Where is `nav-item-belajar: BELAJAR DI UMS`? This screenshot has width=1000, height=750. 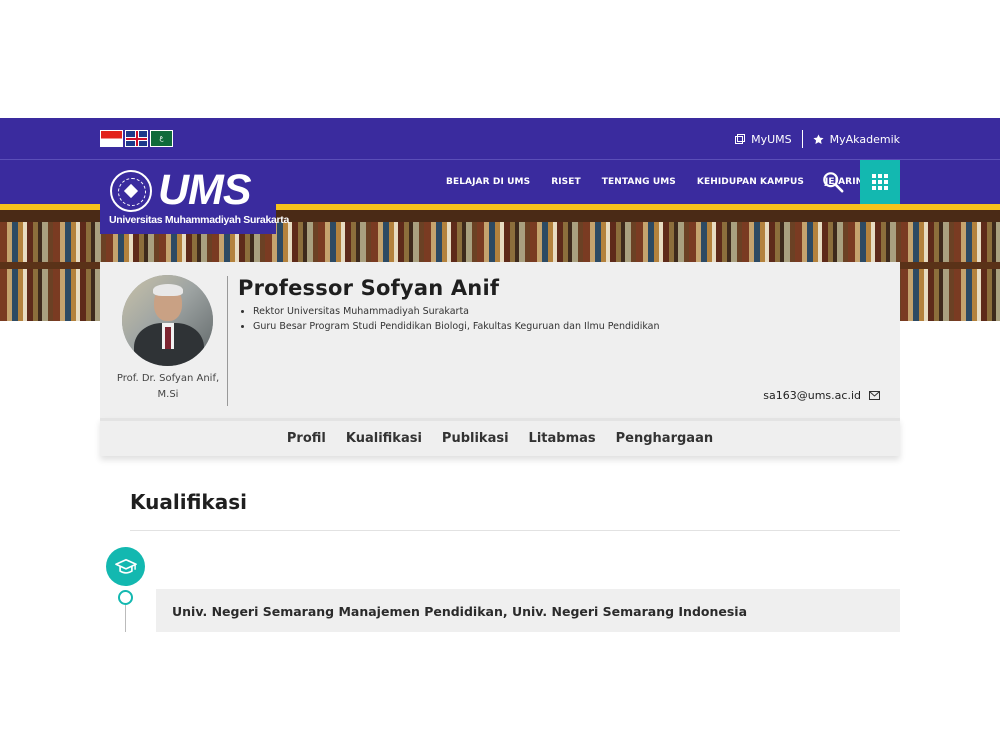
nav-item-belajar: BELAJAR DI UMS is located at coordinates (488, 182).